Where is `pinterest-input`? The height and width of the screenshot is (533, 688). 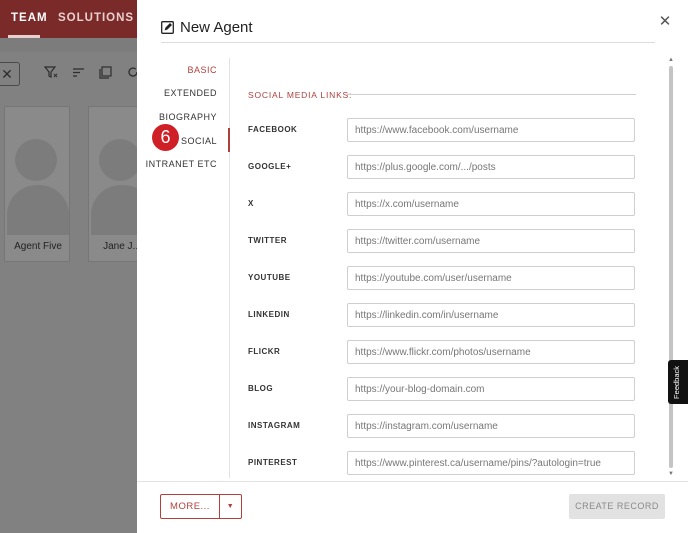 pinterest-input is located at coordinates (491, 463).